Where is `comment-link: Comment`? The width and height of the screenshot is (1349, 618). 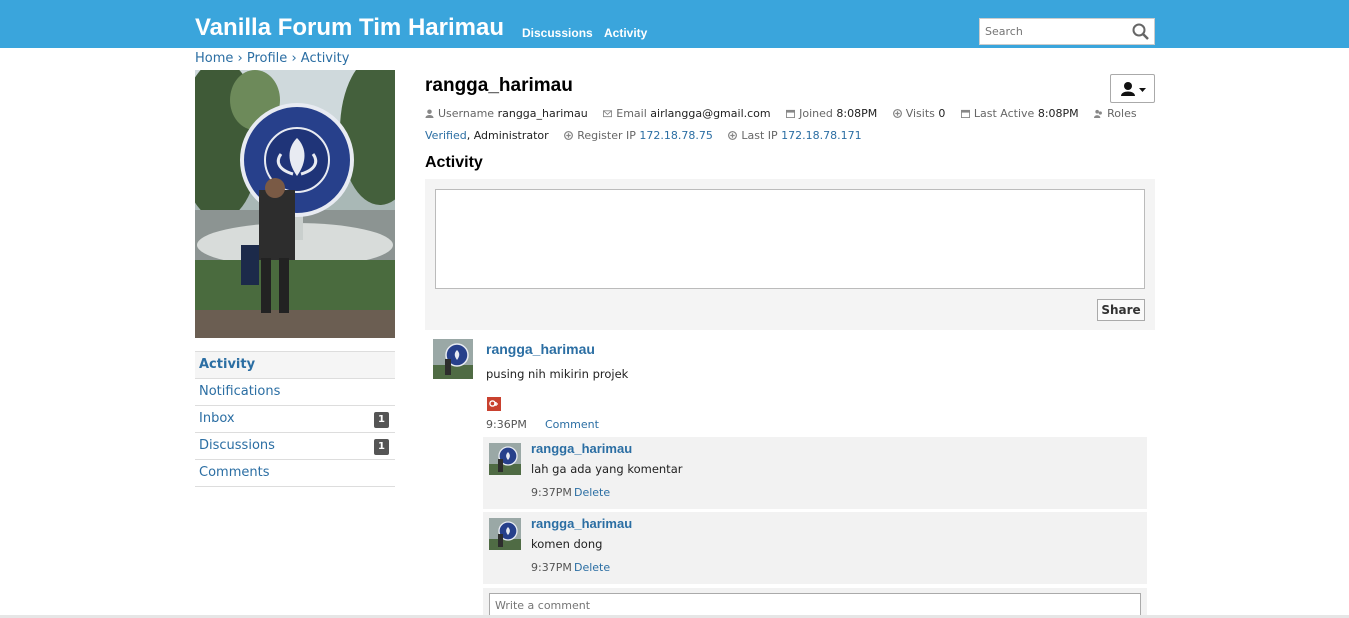 comment-link: Comment is located at coordinates (572, 424).